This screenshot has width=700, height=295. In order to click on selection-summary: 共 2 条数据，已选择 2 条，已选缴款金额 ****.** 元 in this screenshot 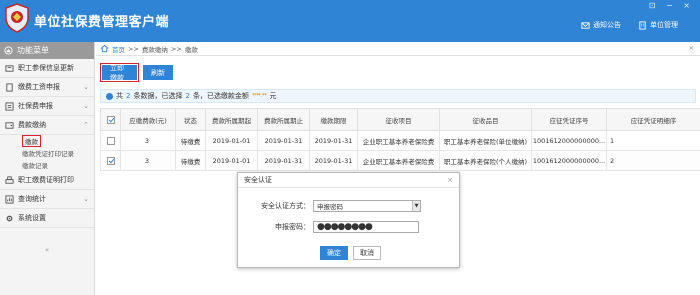, I will do `click(398, 96)`.